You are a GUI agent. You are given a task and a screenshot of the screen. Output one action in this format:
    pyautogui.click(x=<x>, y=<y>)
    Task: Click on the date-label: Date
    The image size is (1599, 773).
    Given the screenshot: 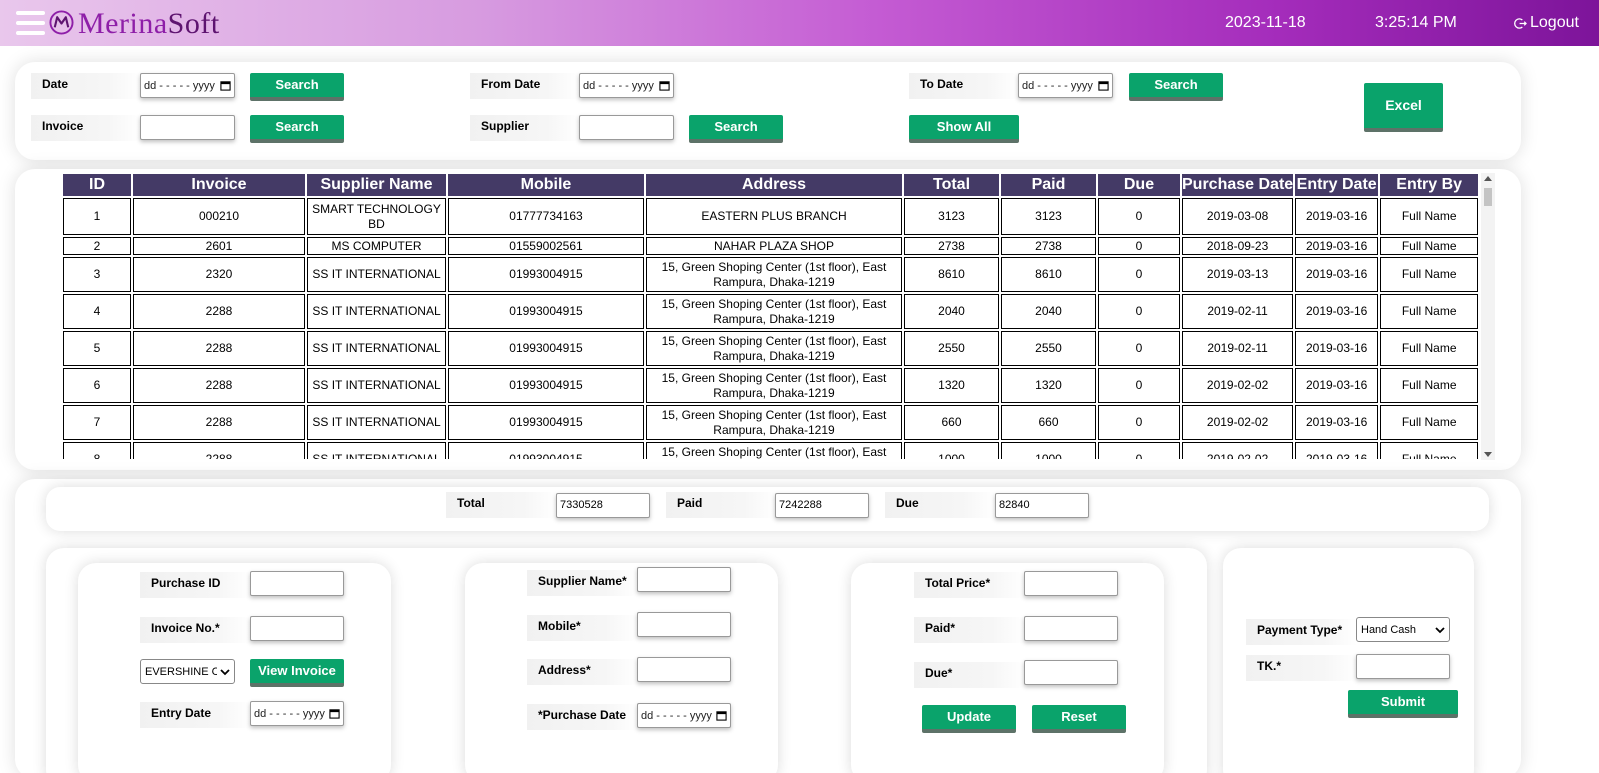 What is the action you would take?
    pyautogui.click(x=86, y=86)
    